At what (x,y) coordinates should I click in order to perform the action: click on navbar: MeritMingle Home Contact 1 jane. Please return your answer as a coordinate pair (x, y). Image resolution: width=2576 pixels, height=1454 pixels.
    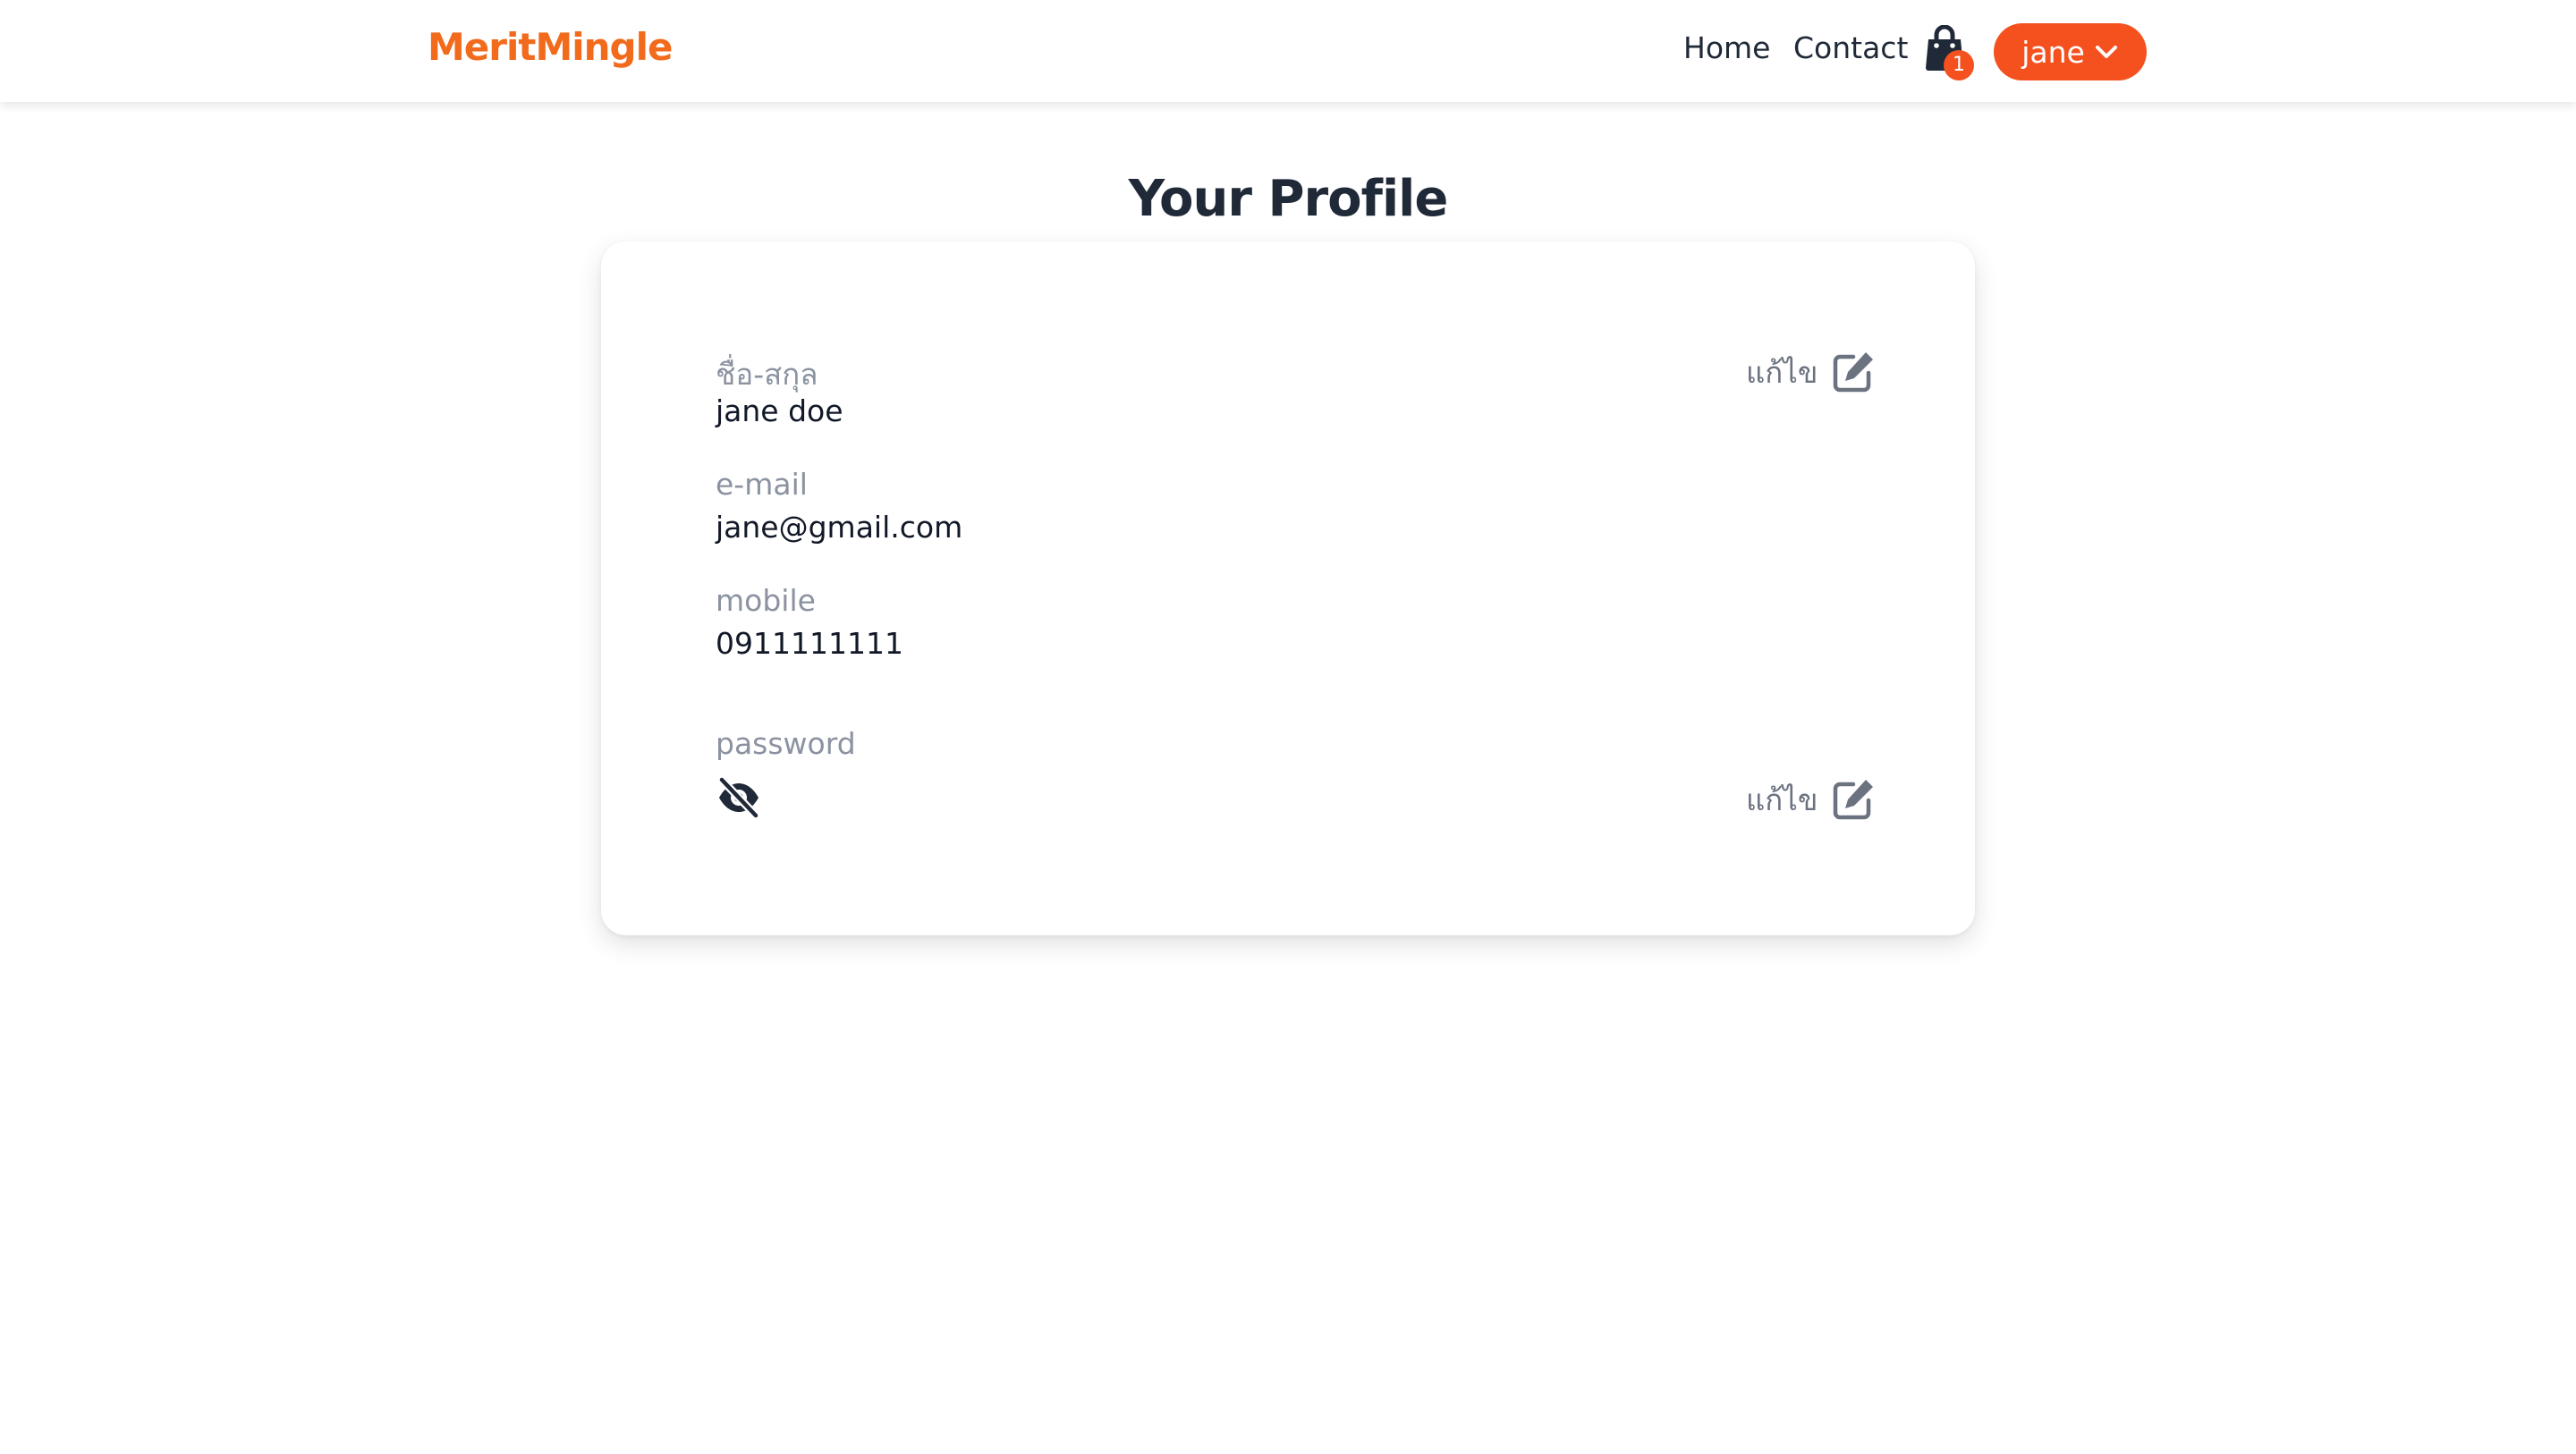
    Looking at the image, I should click on (1288, 51).